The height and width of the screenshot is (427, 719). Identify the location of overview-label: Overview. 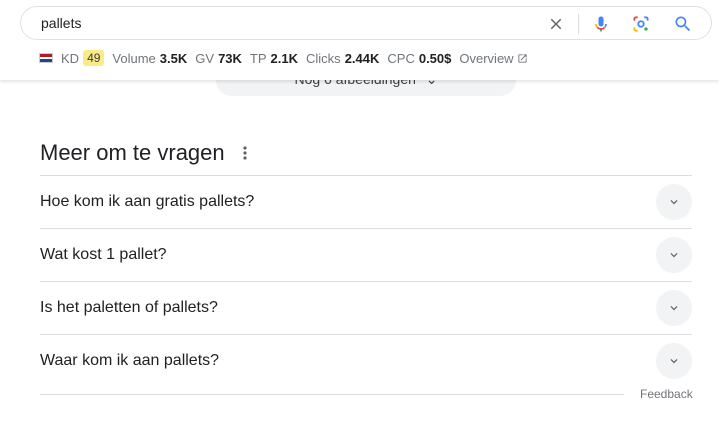
(486, 58).